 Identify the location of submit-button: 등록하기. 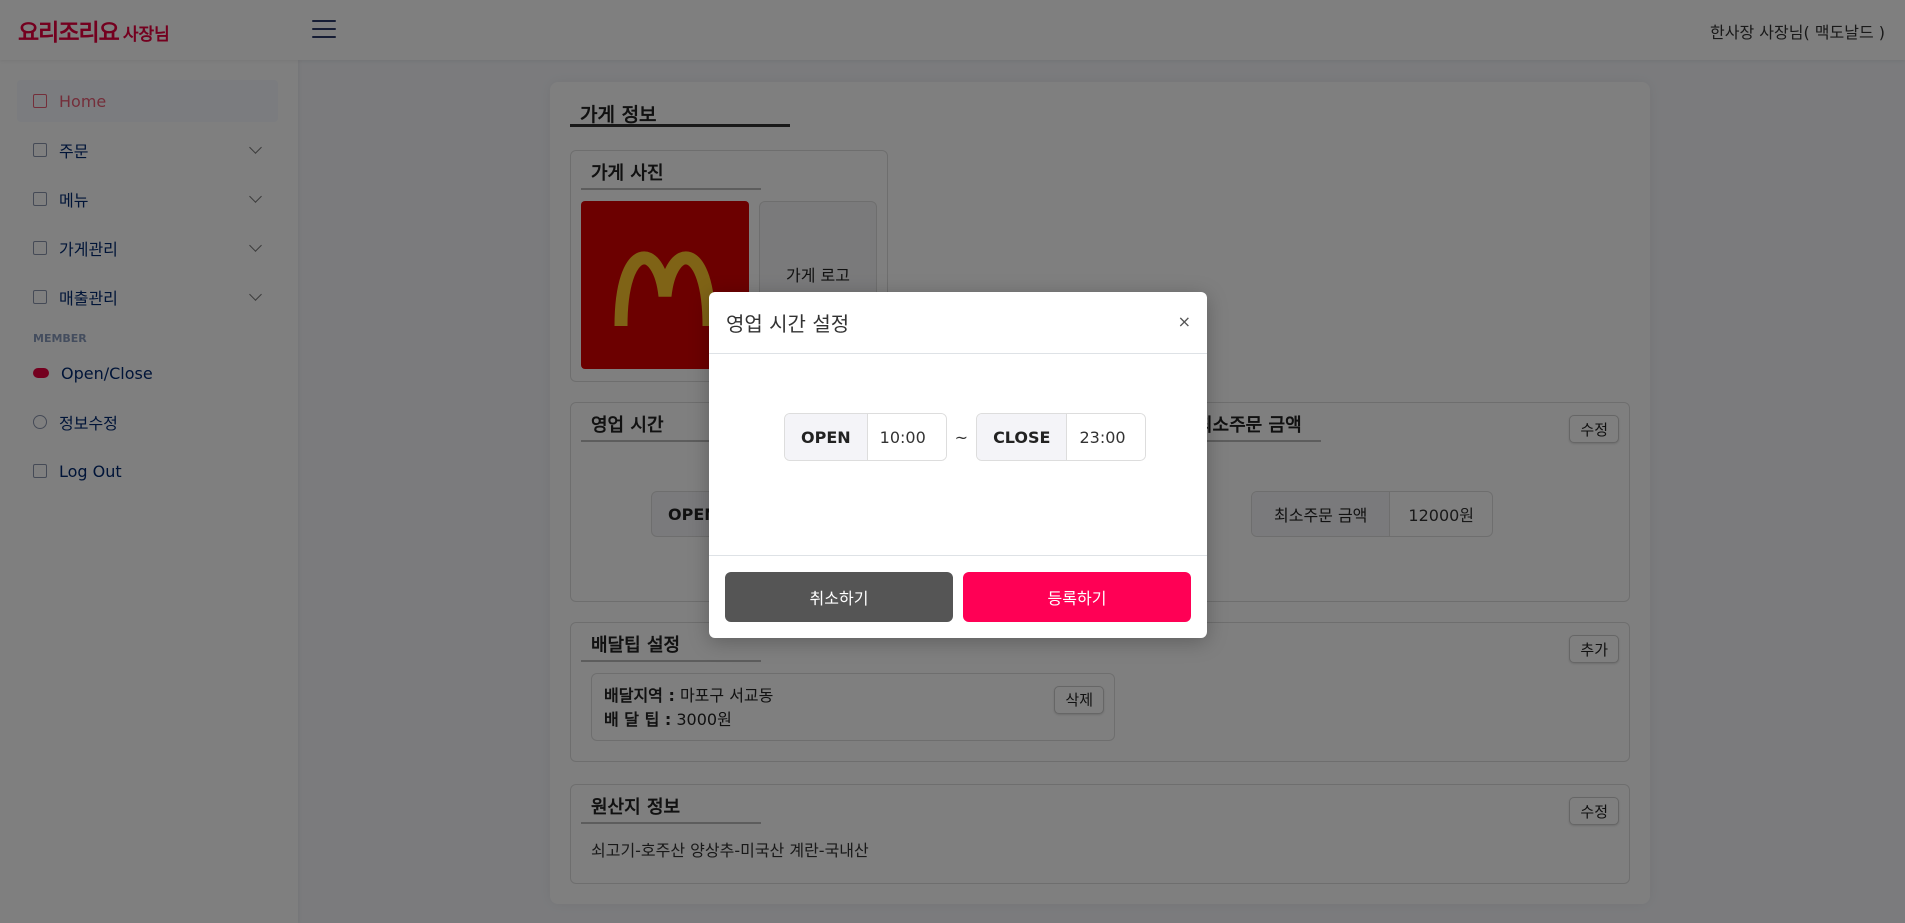
(1077, 597).